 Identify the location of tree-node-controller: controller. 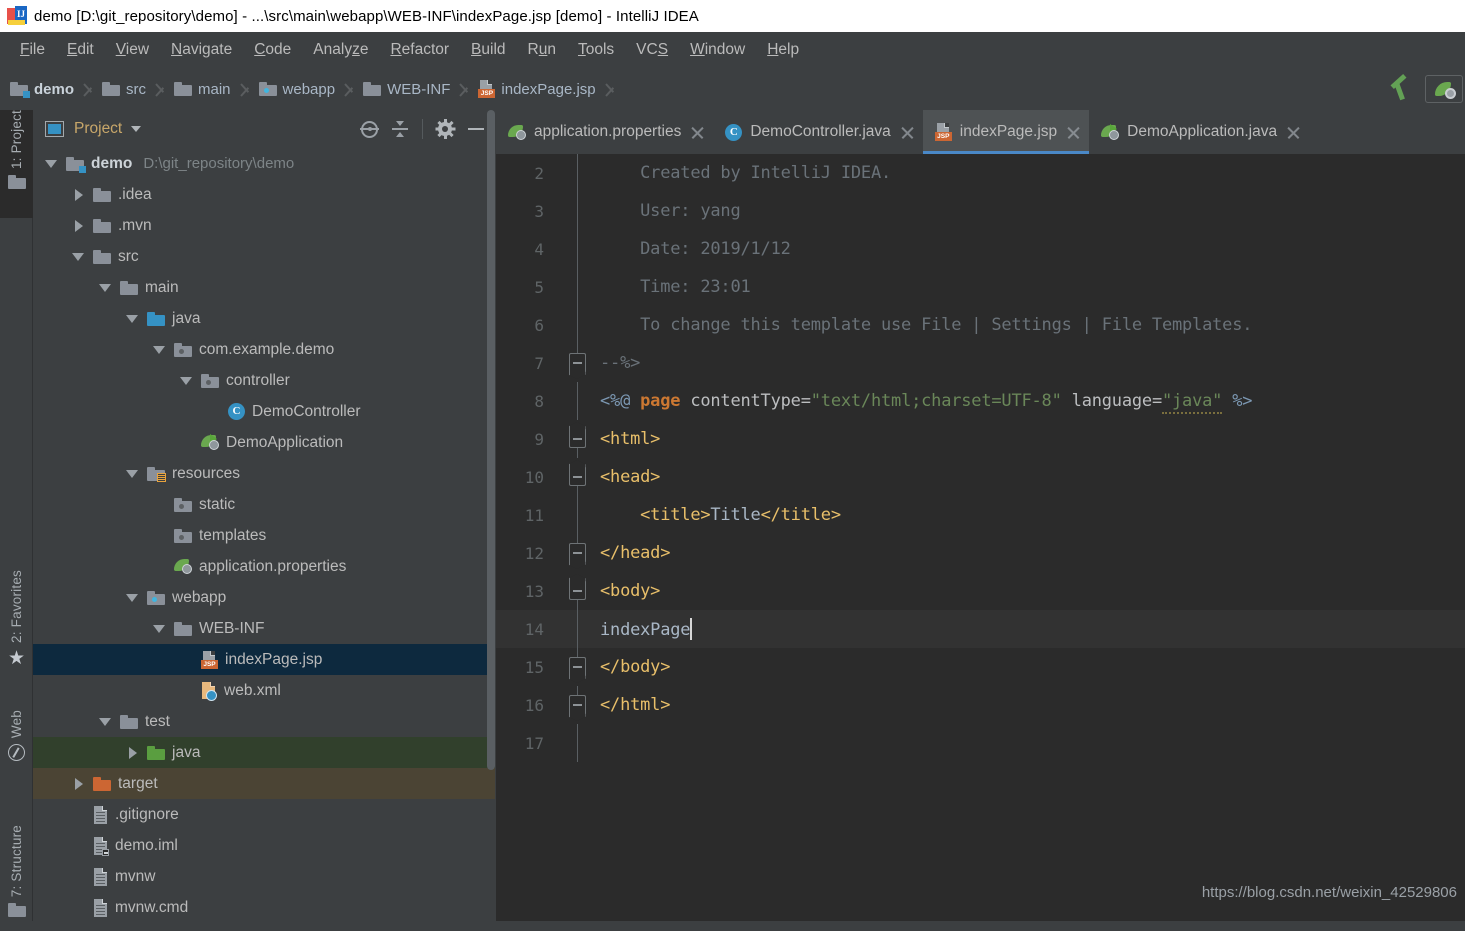
(264, 380).